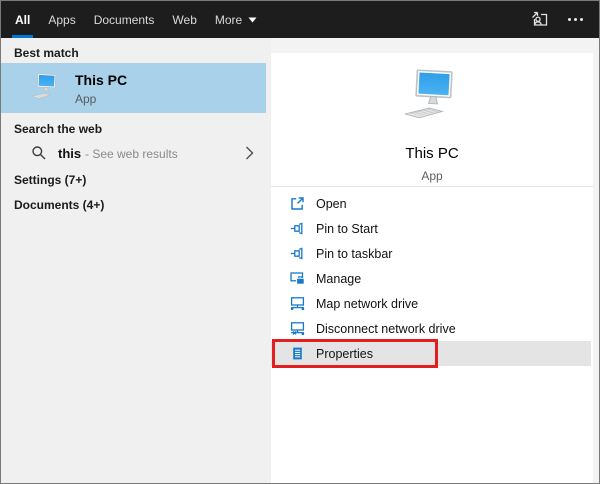 The height and width of the screenshot is (484, 600). What do you see at coordinates (339, 278) in the screenshot?
I see `action-label: Manage` at bounding box center [339, 278].